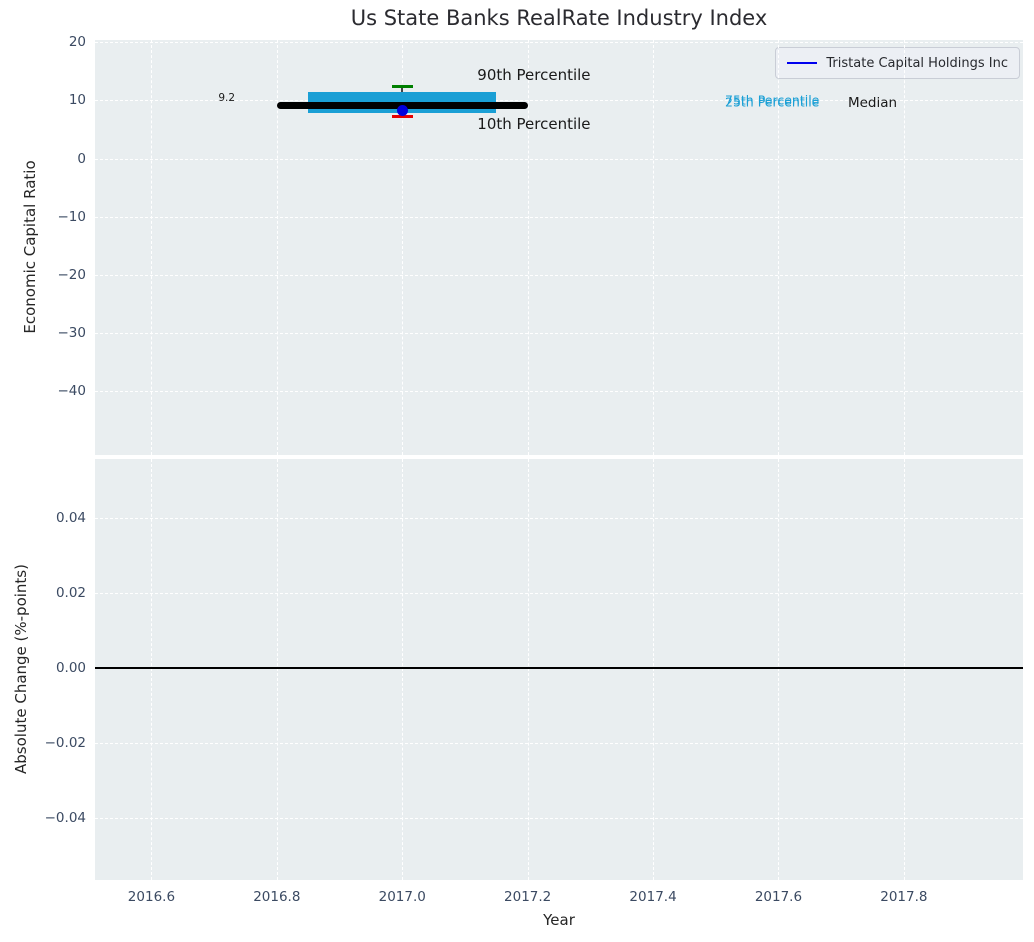 This screenshot has width=1034, height=942. I want to click on annotation-10th-percentile: 10th Percentile, so click(534, 123).